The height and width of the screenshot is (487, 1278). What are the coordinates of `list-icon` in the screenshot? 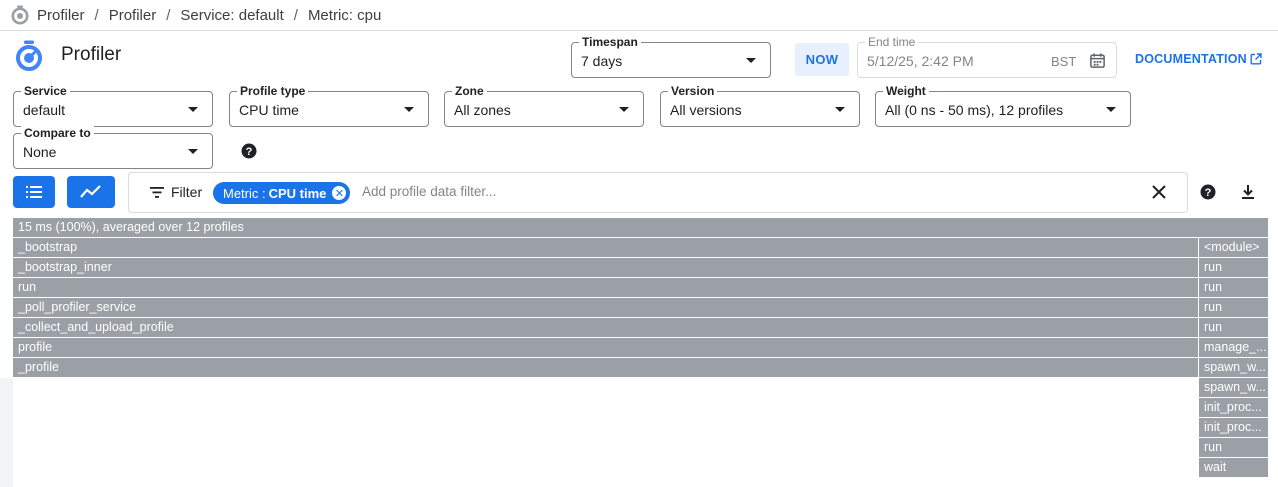 It's located at (34, 192).